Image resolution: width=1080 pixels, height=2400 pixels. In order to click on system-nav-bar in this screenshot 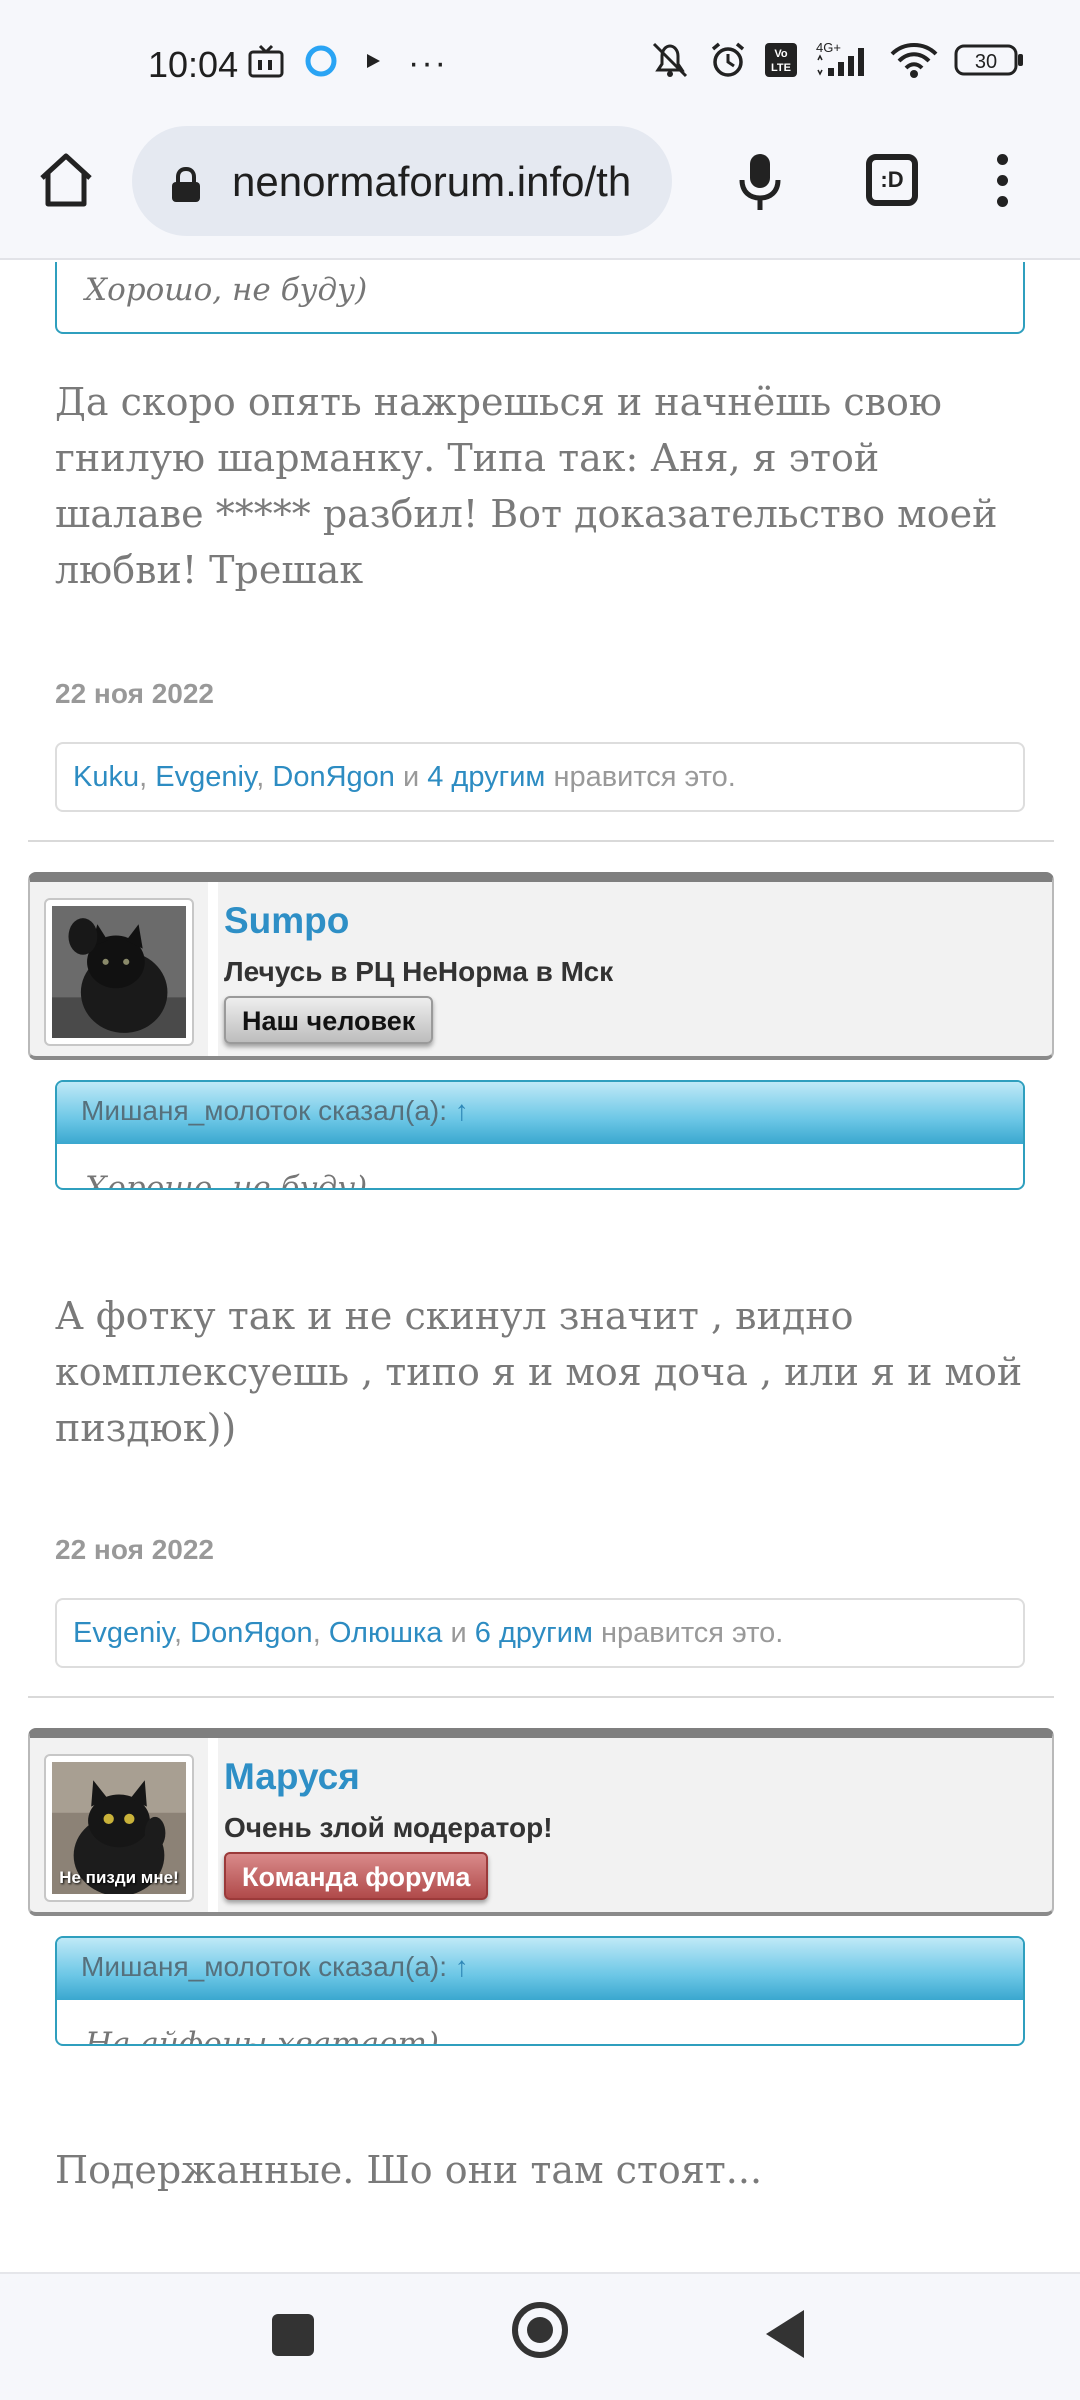, I will do `click(540, 2336)`.